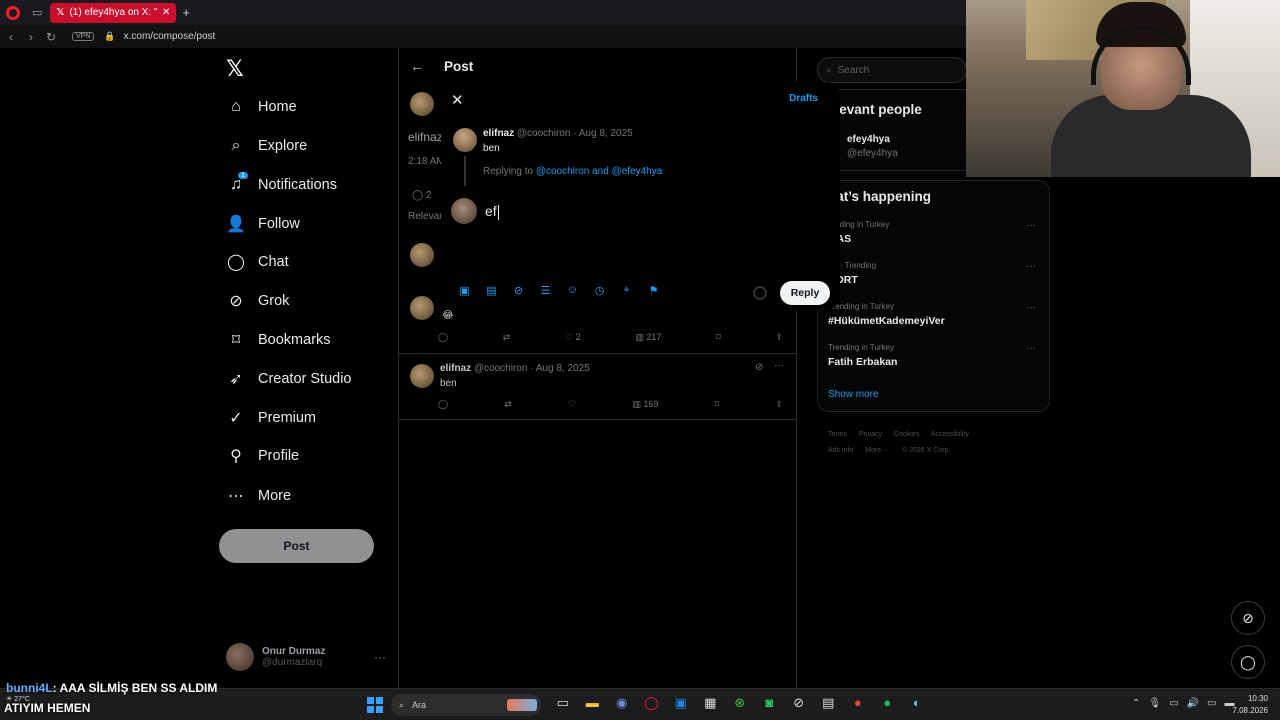  Describe the element at coordinates (257, 107) in the screenshot. I see `sidebar-item-home: ⌂ Home` at that location.